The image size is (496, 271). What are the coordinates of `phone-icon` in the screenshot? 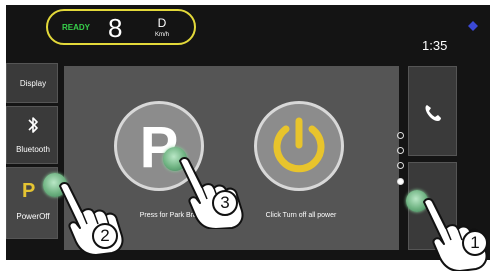 It's located at (433, 113).